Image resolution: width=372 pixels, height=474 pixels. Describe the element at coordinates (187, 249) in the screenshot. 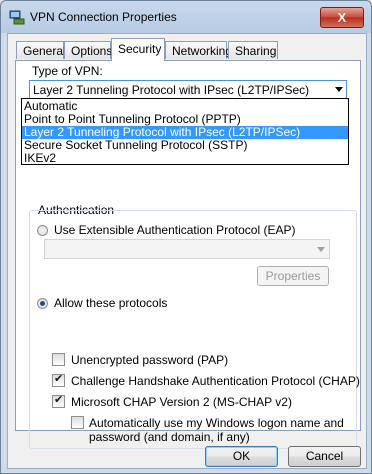

I see `eap-method-select` at that location.